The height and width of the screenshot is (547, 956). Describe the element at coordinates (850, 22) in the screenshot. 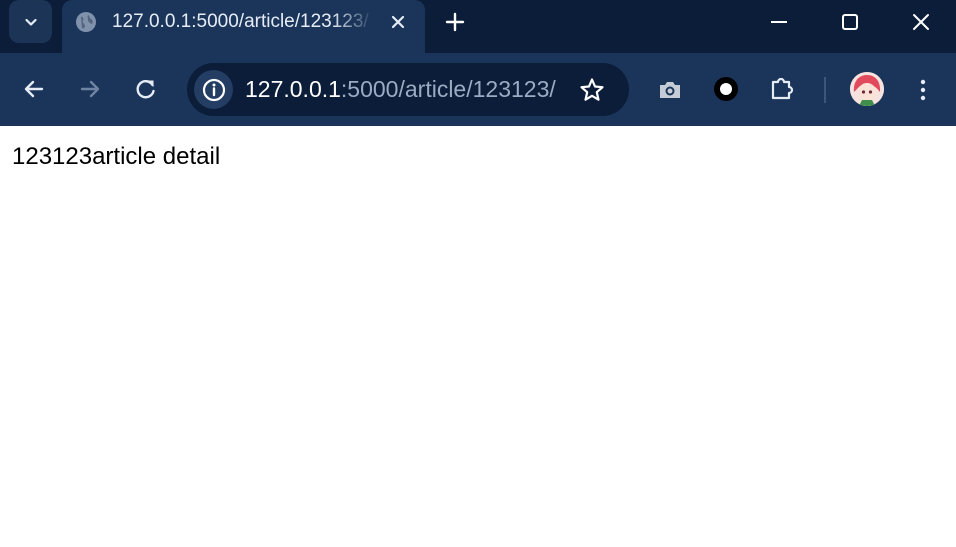

I see `maximize-icon` at that location.